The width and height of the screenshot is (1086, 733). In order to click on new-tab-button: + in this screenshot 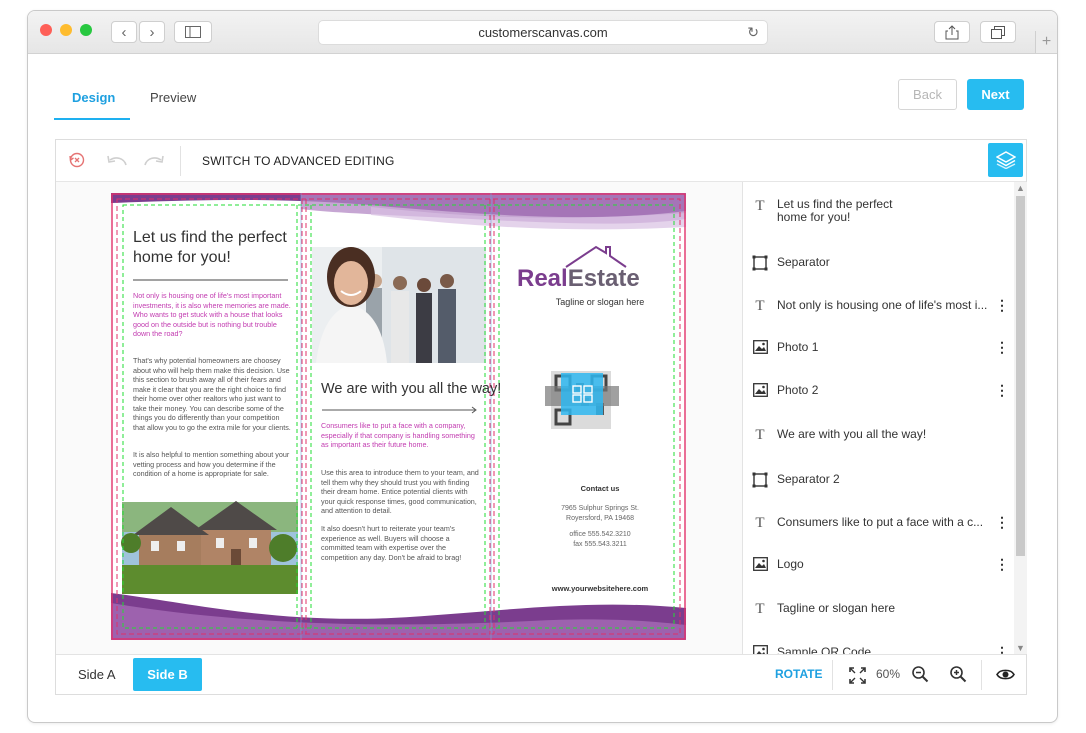, I will do `click(1046, 42)`.